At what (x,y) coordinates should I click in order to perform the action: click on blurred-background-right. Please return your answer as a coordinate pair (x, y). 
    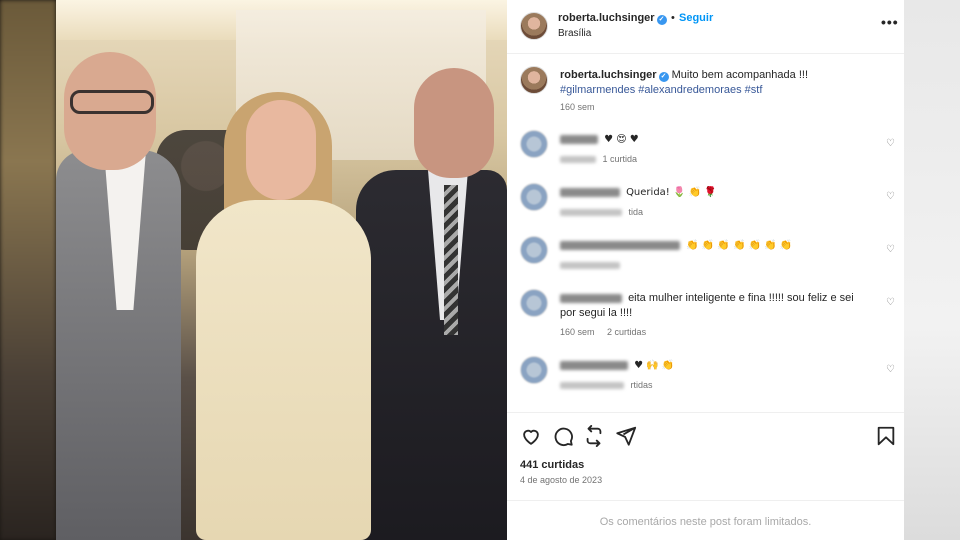
    Looking at the image, I should click on (932, 270).